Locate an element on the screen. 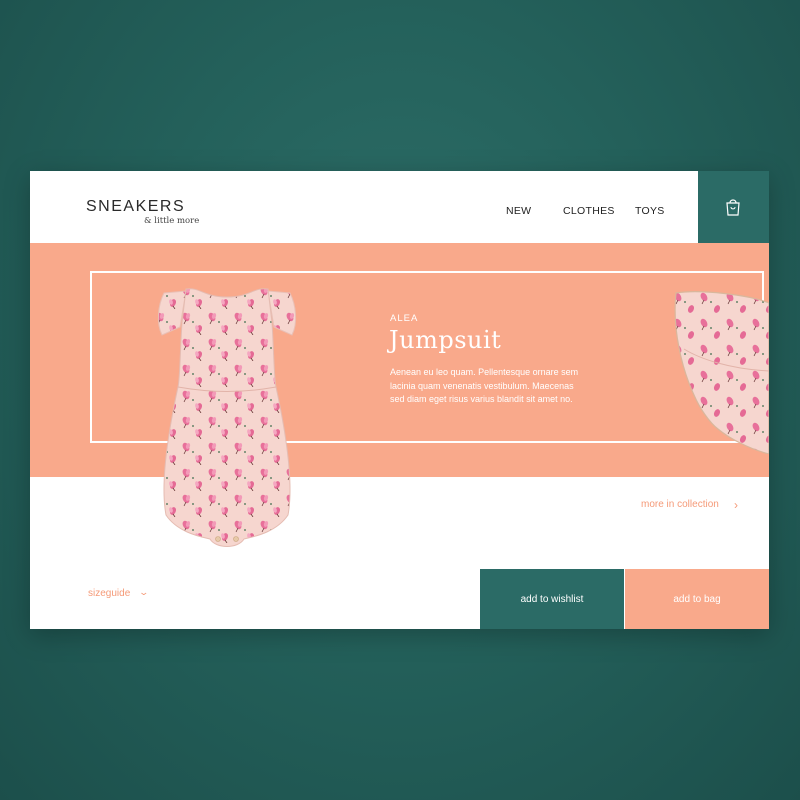  secondary-product-image is located at coordinates (721, 372).